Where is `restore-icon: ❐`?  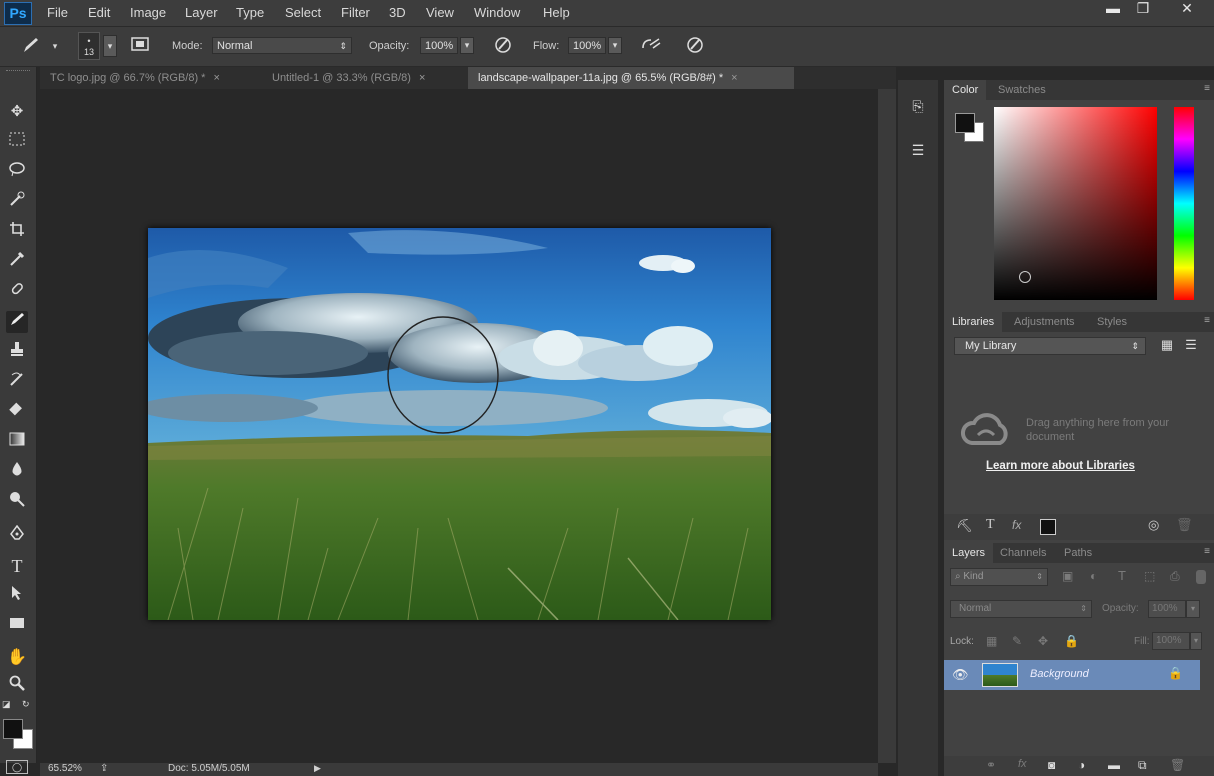 restore-icon: ❐ is located at coordinates (1143, 9).